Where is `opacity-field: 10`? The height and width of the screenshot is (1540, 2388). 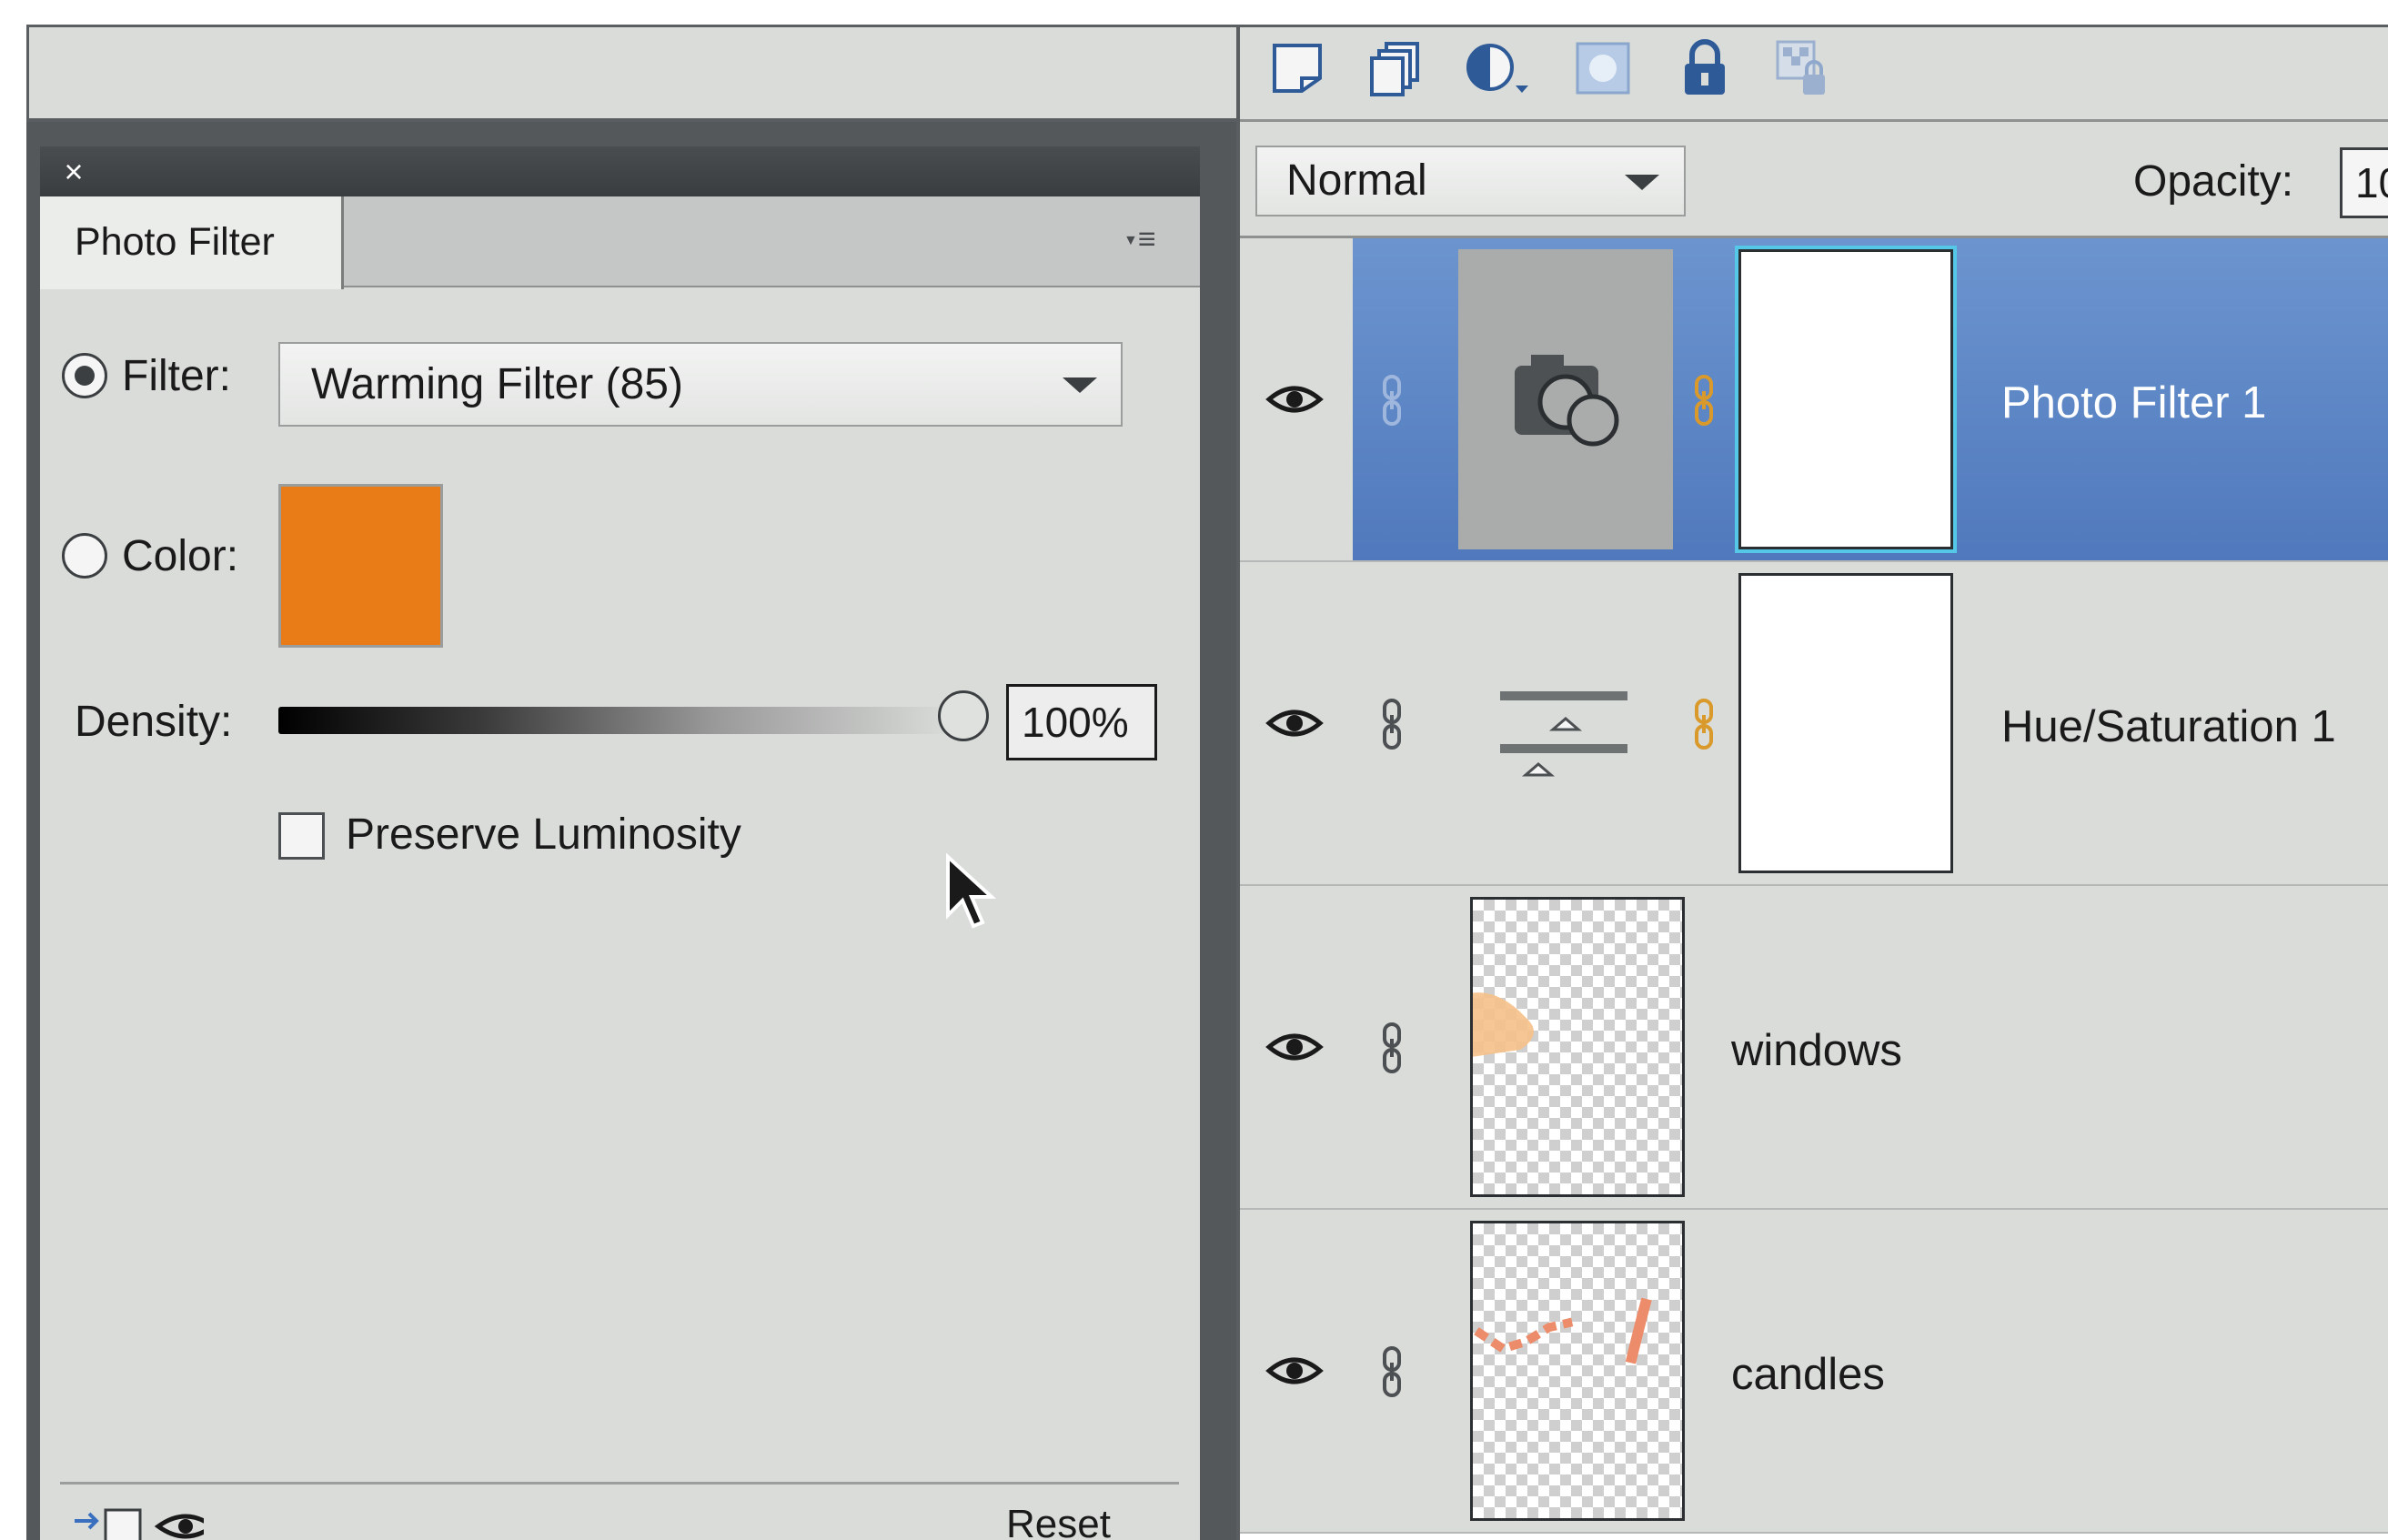
opacity-field: 10 is located at coordinates (2364, 182).